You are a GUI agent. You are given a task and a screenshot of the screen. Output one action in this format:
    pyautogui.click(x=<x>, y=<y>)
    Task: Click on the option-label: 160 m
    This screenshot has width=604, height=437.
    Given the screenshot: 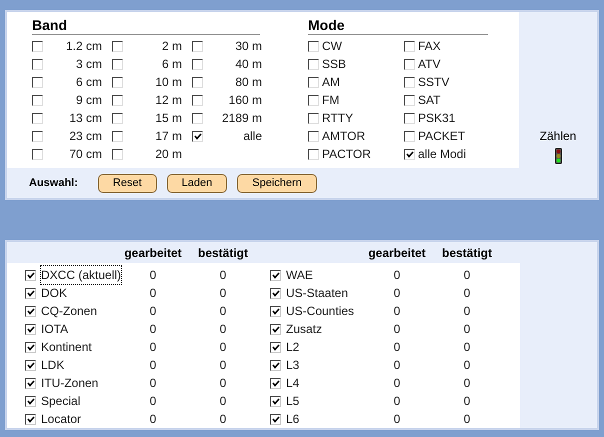 What is the action you would take?
    pyautogui.click(x=245, y=100)
    